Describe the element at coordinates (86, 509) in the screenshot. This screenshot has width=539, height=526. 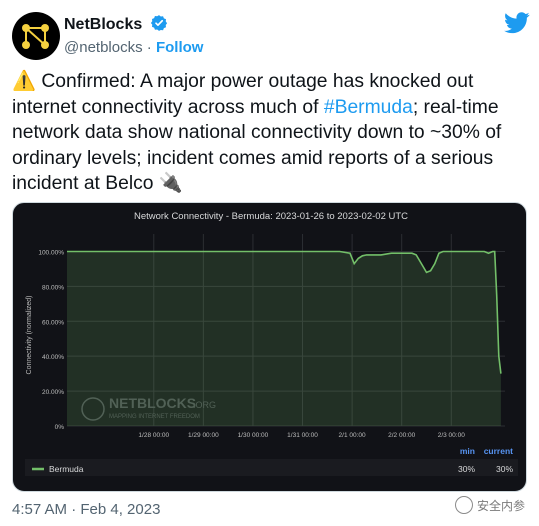
I see `tweet-timestamp: 4:57 AM · Feb 4, 2023` at that location.